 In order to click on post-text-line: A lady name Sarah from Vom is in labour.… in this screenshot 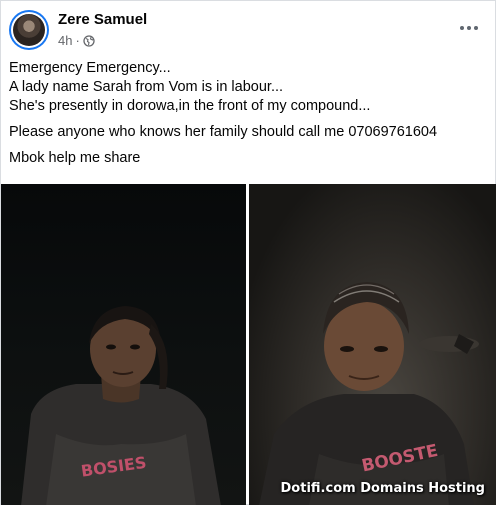, I will do `click(146, 87)`.